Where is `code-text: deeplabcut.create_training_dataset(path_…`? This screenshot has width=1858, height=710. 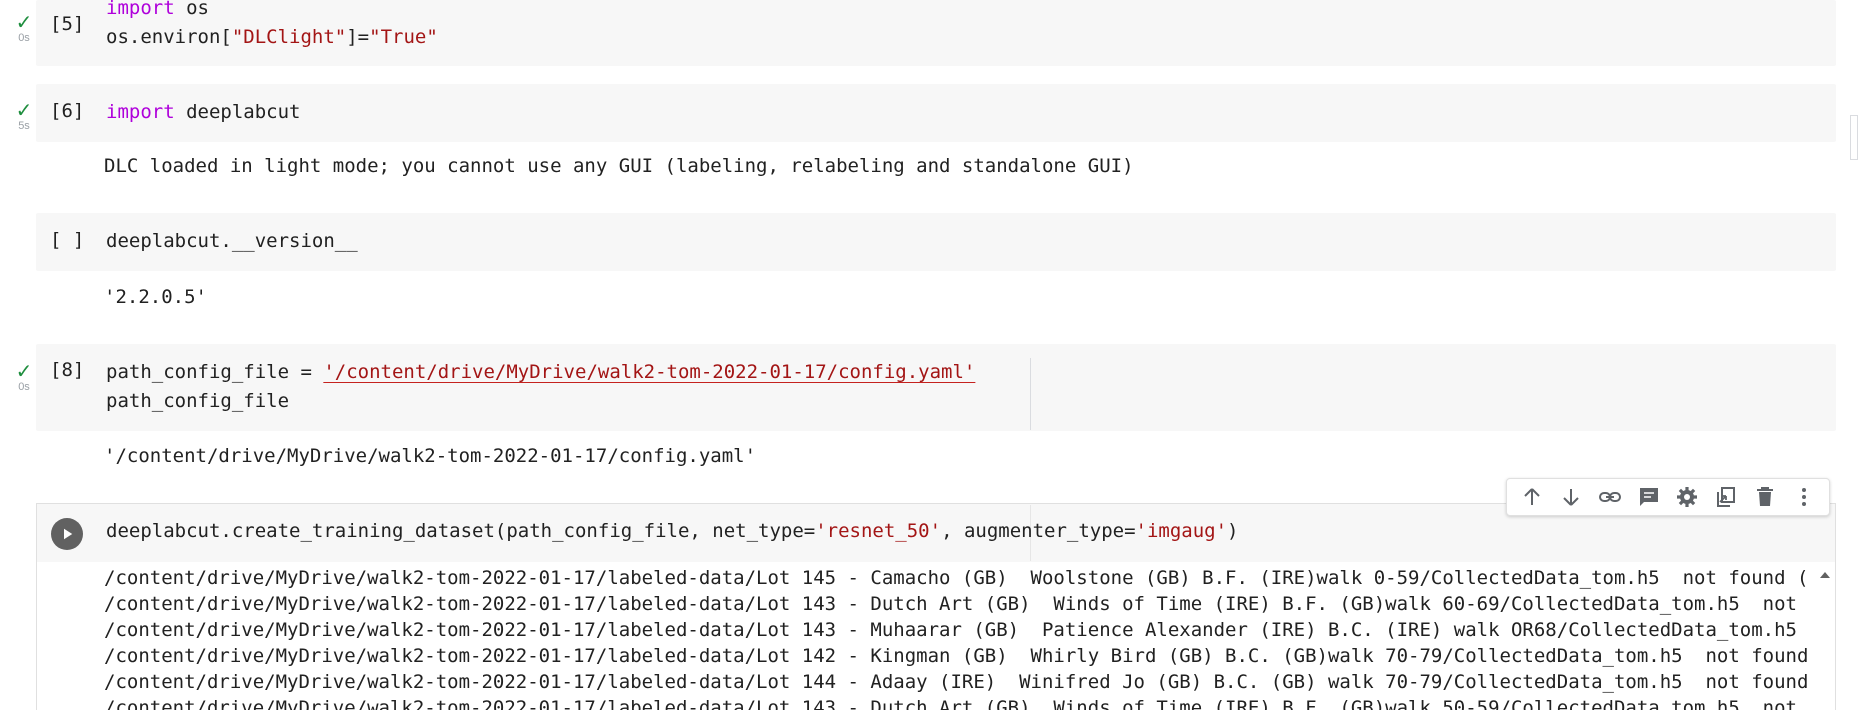
code-text: deeplabcut.create_training_dataset(path_… is located at coordinates (461, 531).